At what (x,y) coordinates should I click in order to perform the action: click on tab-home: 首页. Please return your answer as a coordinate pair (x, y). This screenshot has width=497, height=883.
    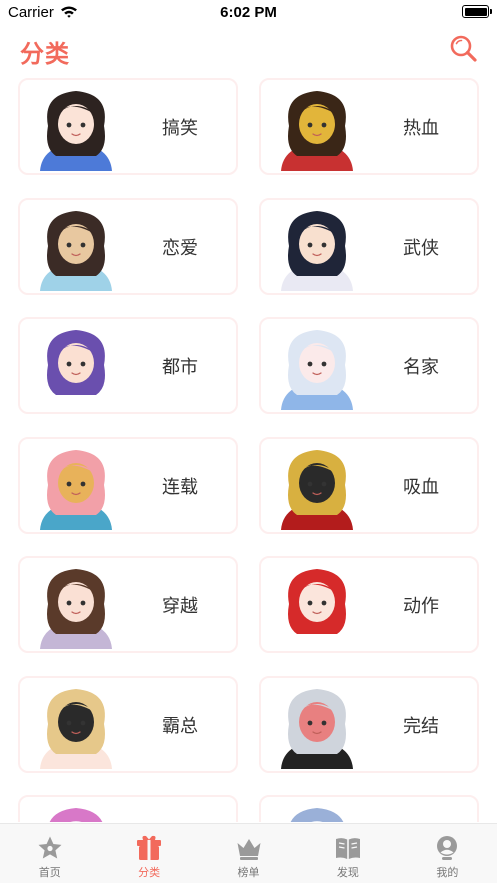
    Looking at the image, I should click on (49, 853).